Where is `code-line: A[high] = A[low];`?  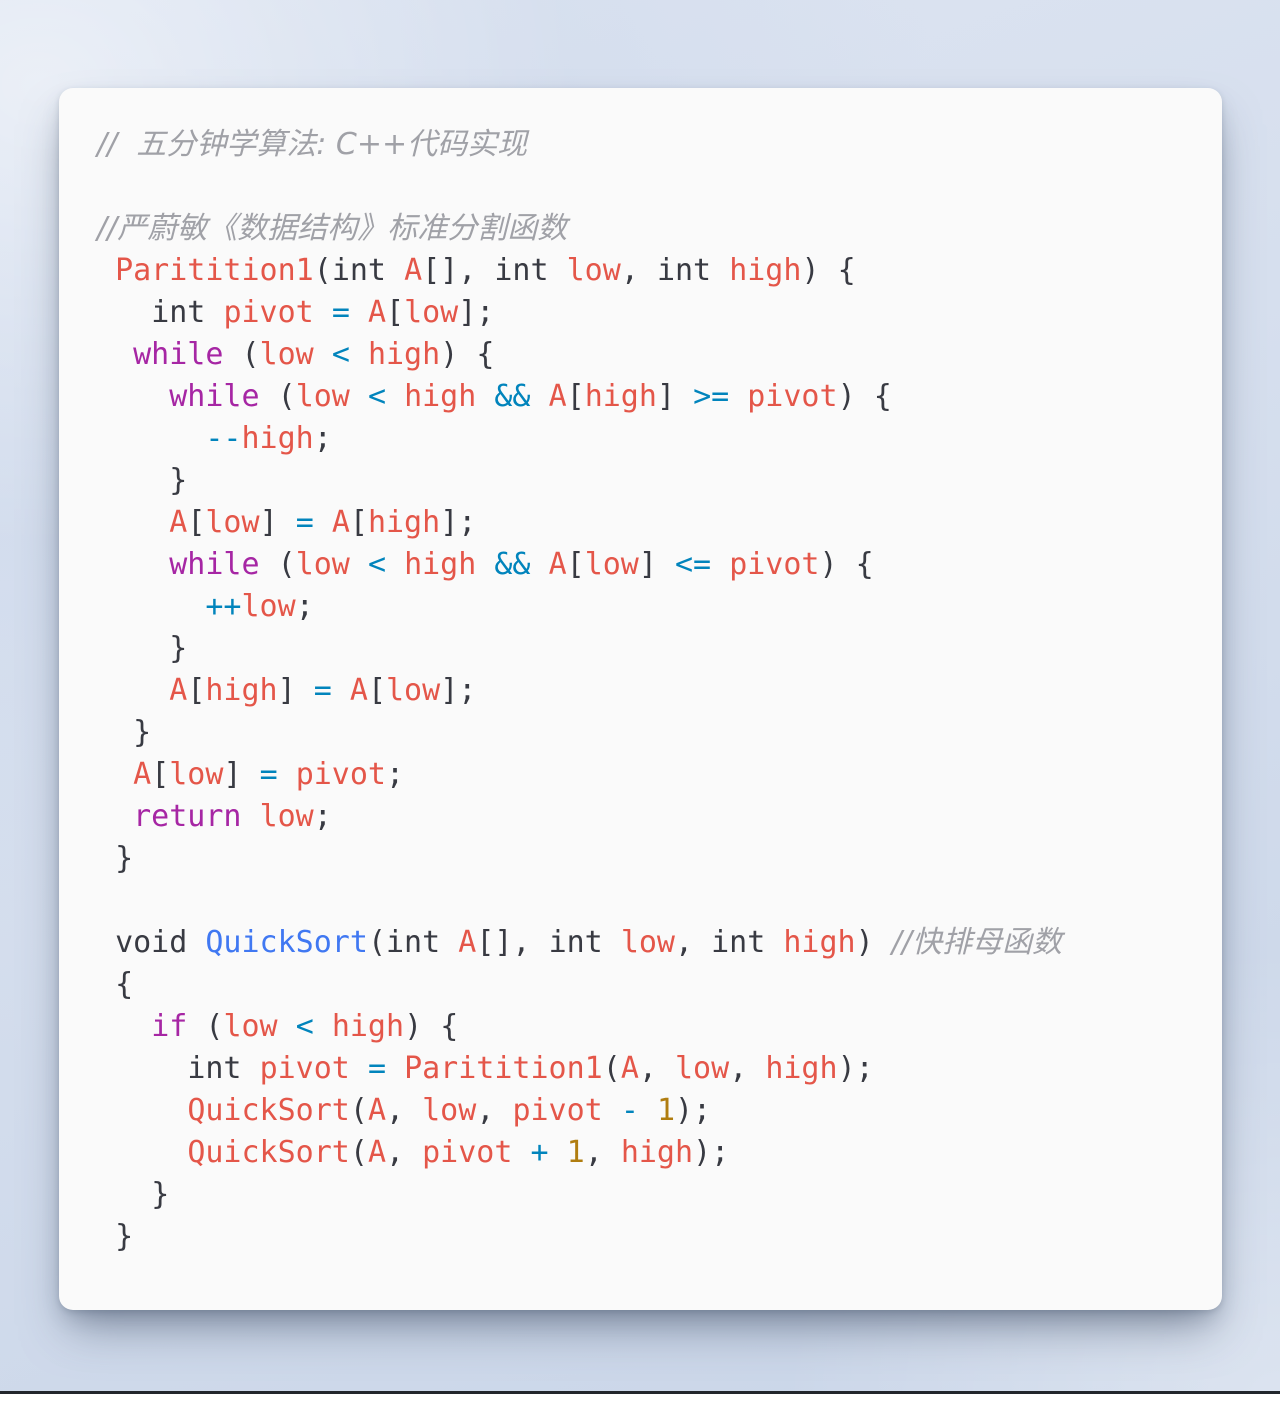
code-line: A[high] = A[low]; is located at coordinates (323, 690).